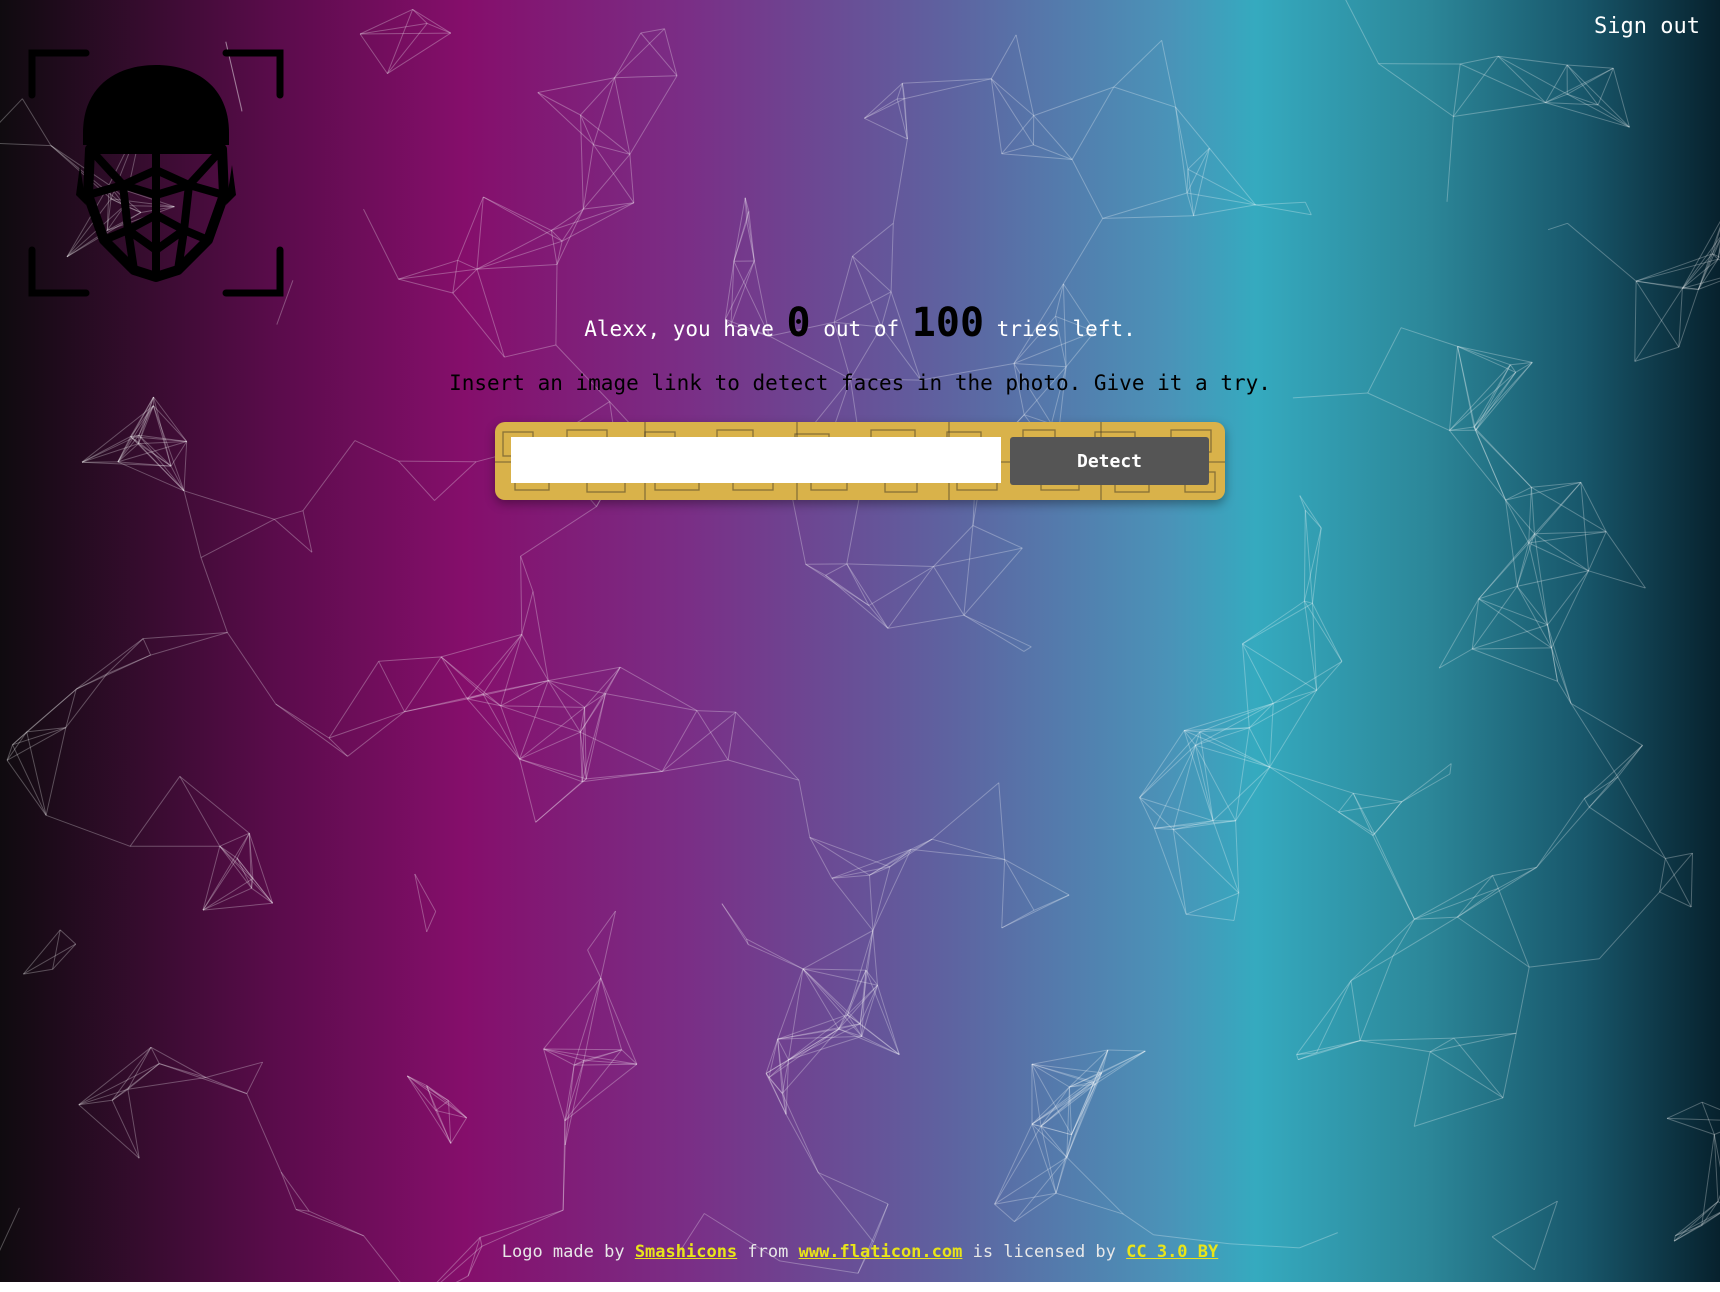 The height and width of the screenshot is (1292, 1720). What do you see at coordinates (1647, 26) in the screenshot?
I see `sign-out-link: Sign out` at bounding box center [1647, 26].